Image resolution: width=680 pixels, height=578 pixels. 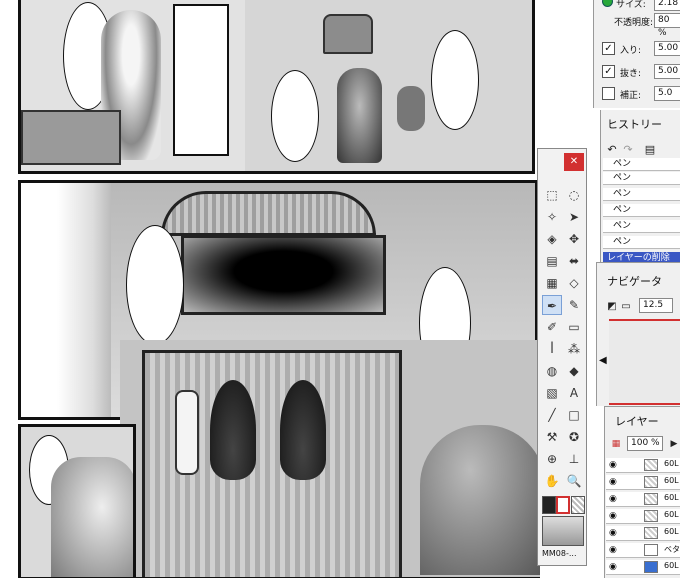 I want to click on opacity-label: 不透明度:, so click(x=634, y=23).